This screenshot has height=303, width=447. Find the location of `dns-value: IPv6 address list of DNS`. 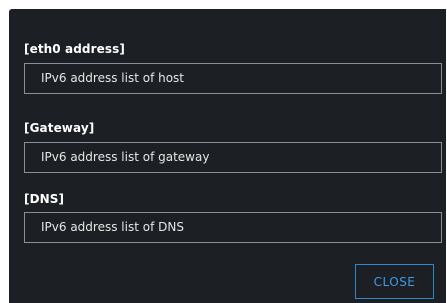

dns-value: IPv6 address list of DNS is located at coordinates (112, 227).